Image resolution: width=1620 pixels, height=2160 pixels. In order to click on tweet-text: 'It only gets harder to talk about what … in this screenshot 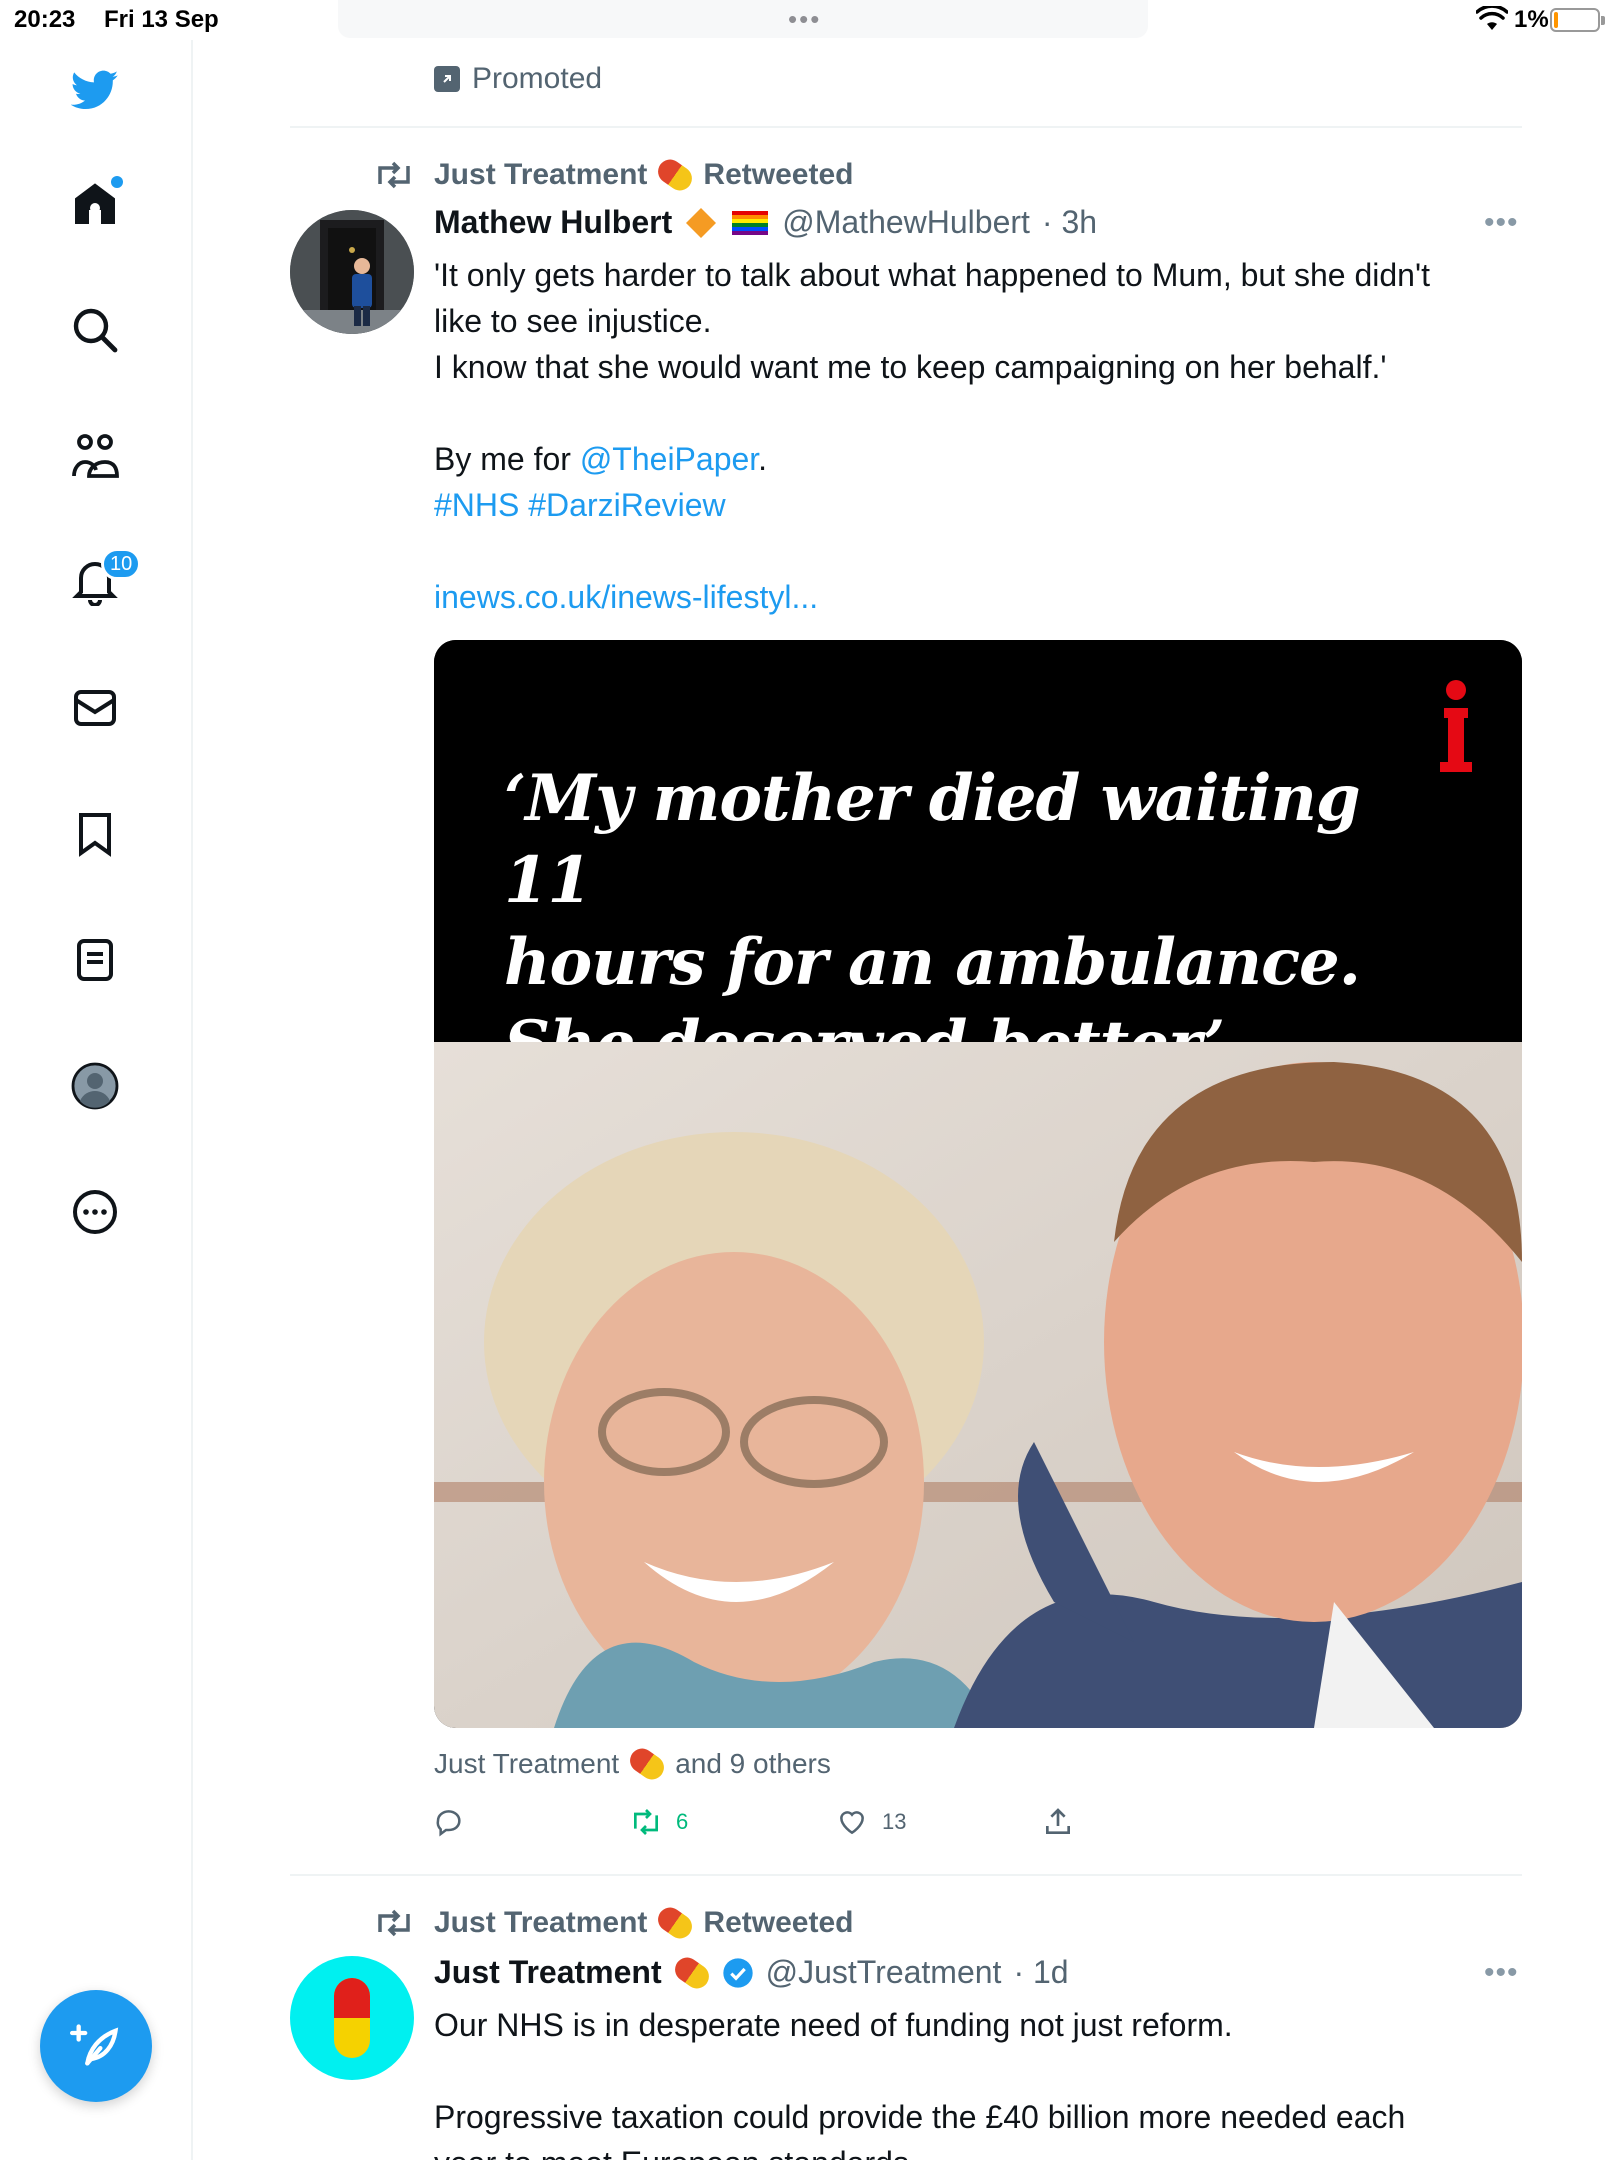, I will do `click(979, 436)`.